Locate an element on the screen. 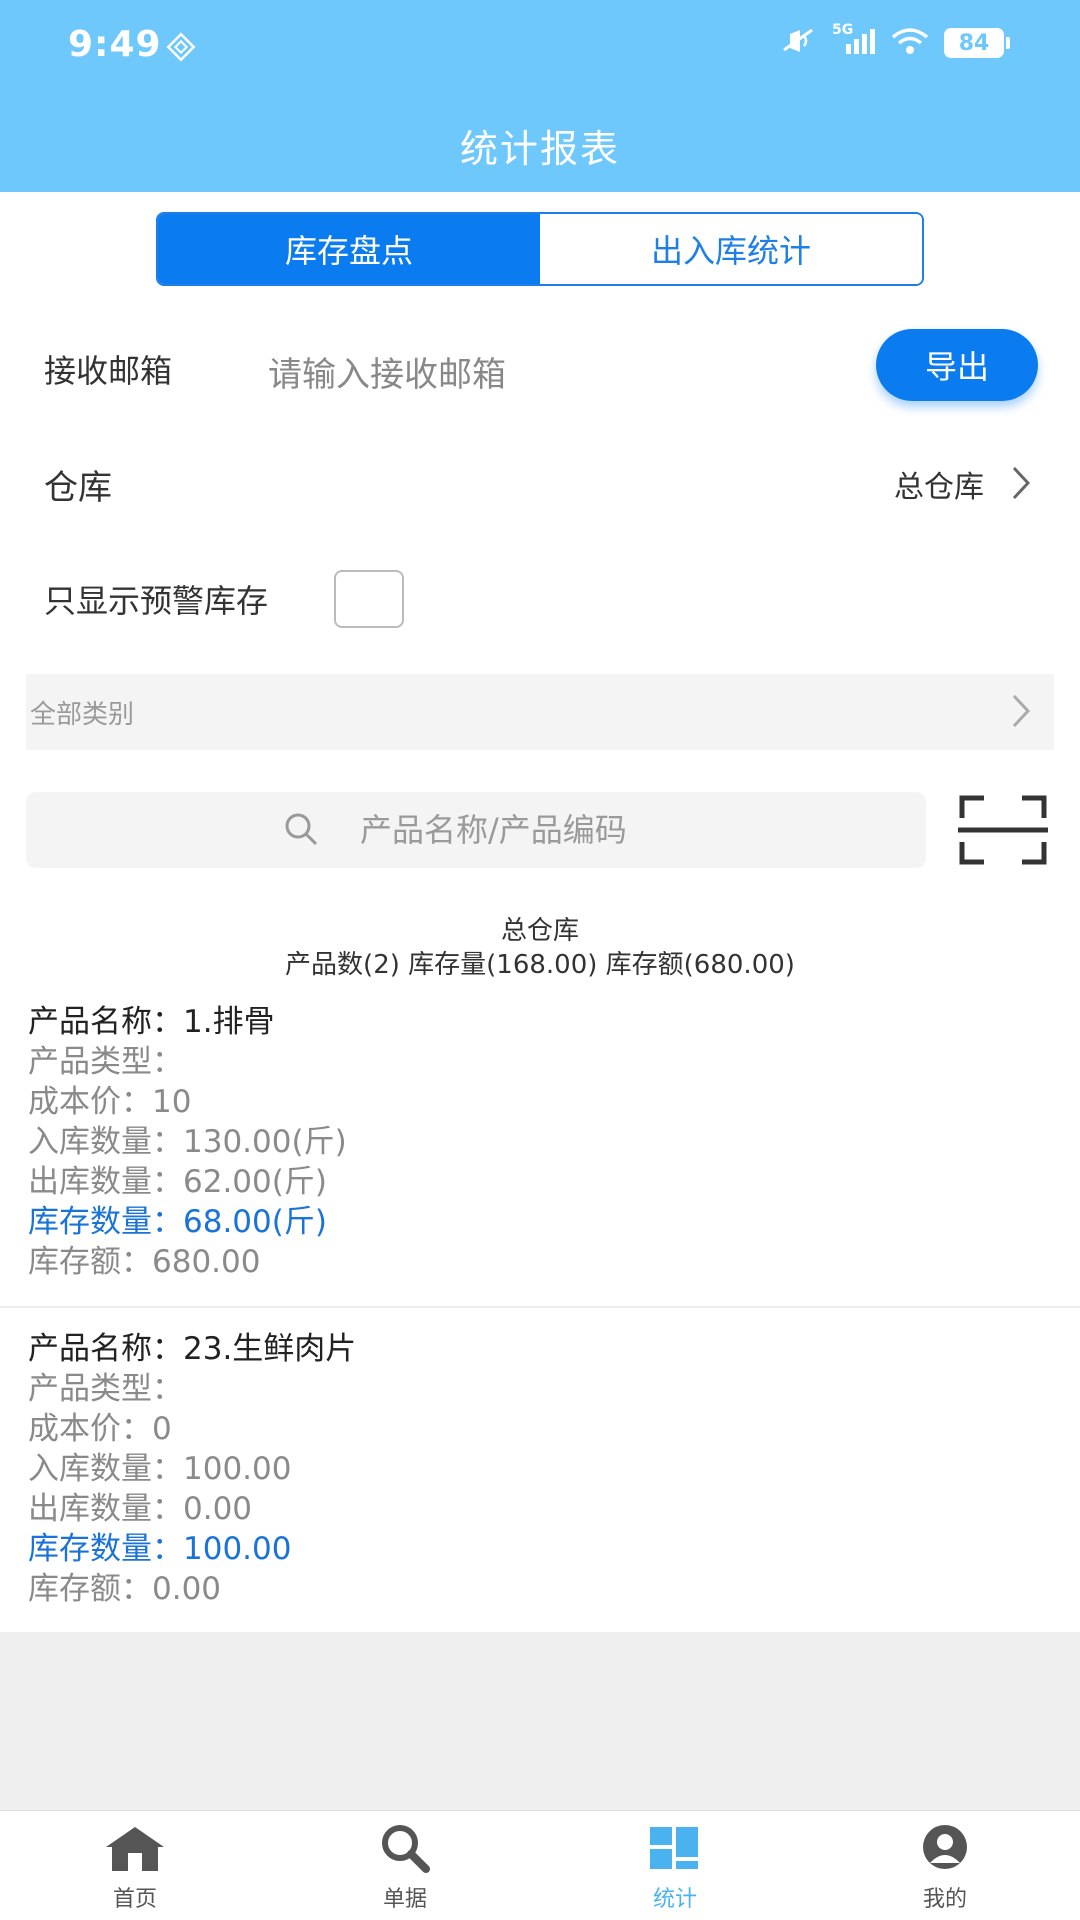 The image size is (1080, 1920). email-label: 接收邮箱 is located at coordinates (108, 371).